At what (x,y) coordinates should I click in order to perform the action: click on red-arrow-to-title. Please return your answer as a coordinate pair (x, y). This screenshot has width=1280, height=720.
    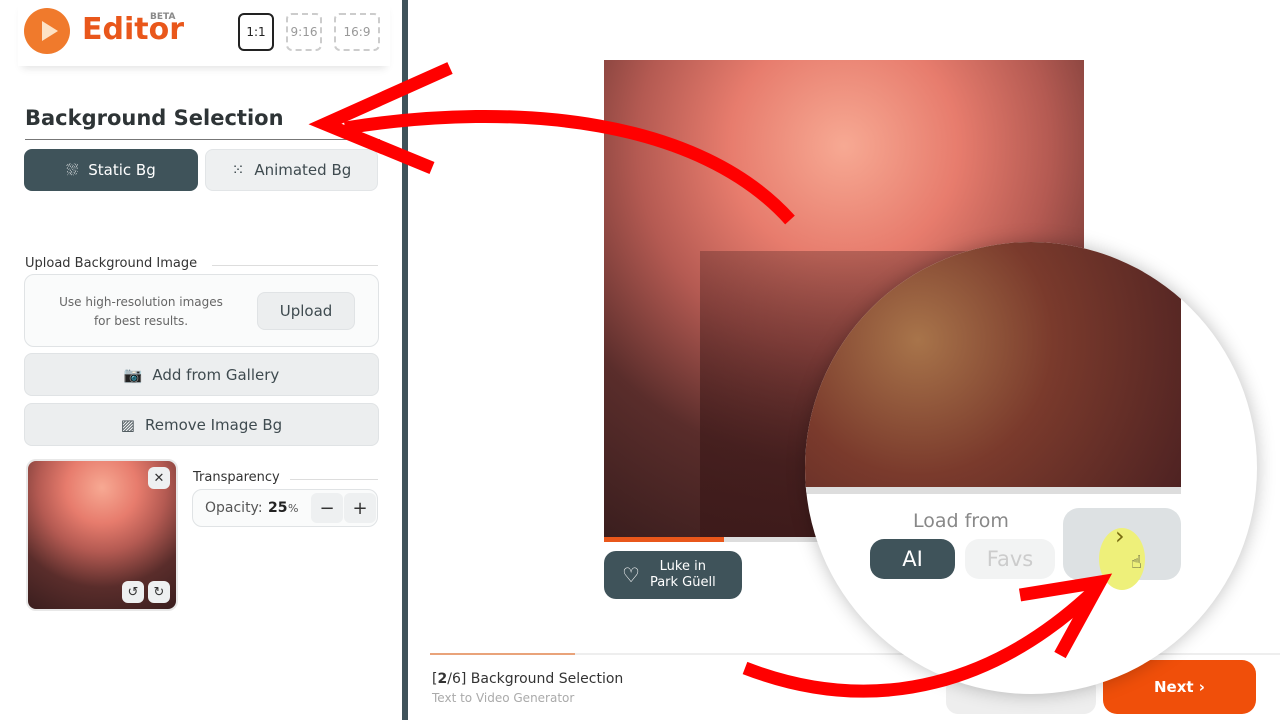
    Looking at the image, I should click on (569, 167).